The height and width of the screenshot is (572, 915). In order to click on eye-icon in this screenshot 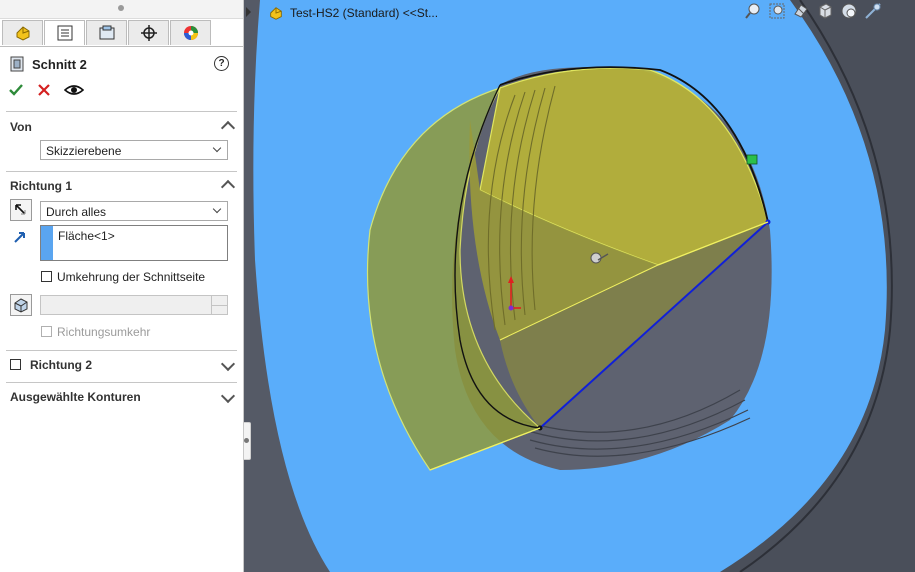, I will do `click(74, 90)`.